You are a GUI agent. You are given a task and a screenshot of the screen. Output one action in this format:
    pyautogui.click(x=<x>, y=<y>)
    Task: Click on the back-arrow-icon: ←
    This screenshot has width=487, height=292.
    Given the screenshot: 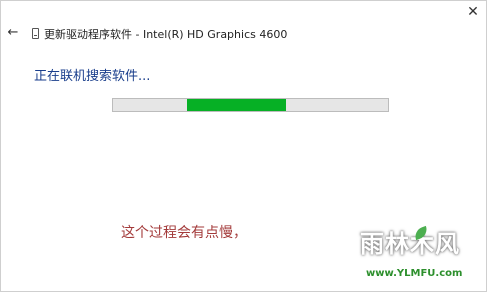 What is the action you would take?
    pyautogui.click(x=13, y=33)
    